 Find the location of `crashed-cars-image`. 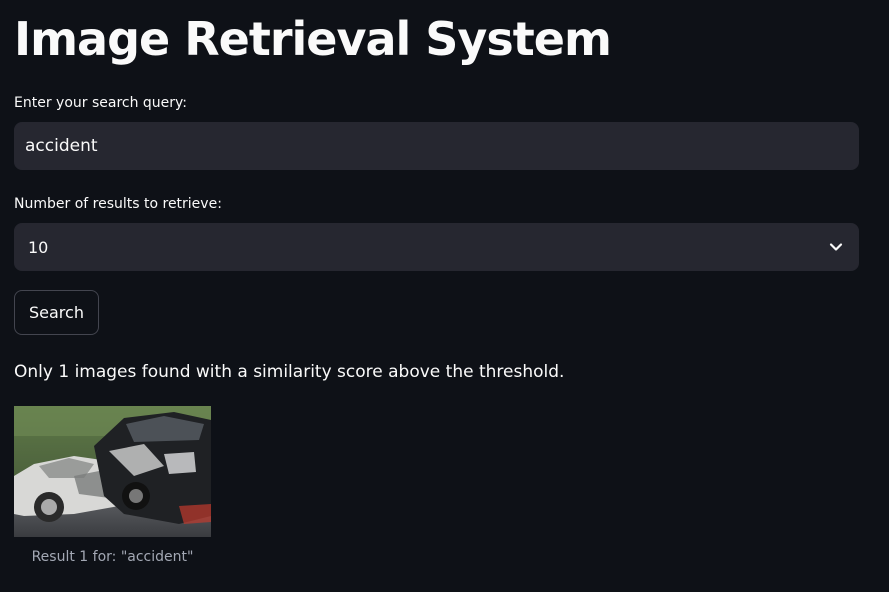

crashed-cars-image is located at coordinates (112, 471).